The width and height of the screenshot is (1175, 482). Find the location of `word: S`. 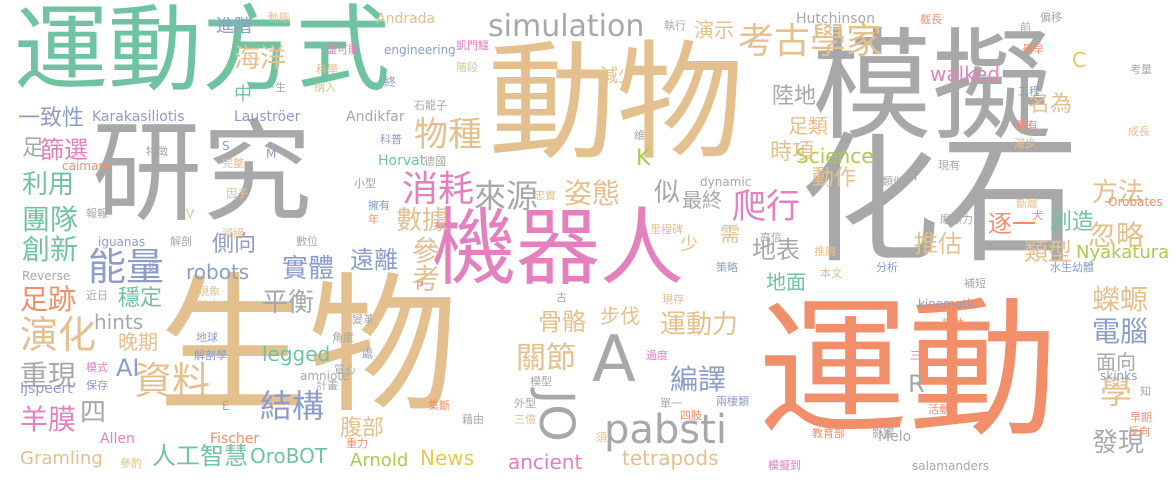

word: S is located at coordinates (226, 146).